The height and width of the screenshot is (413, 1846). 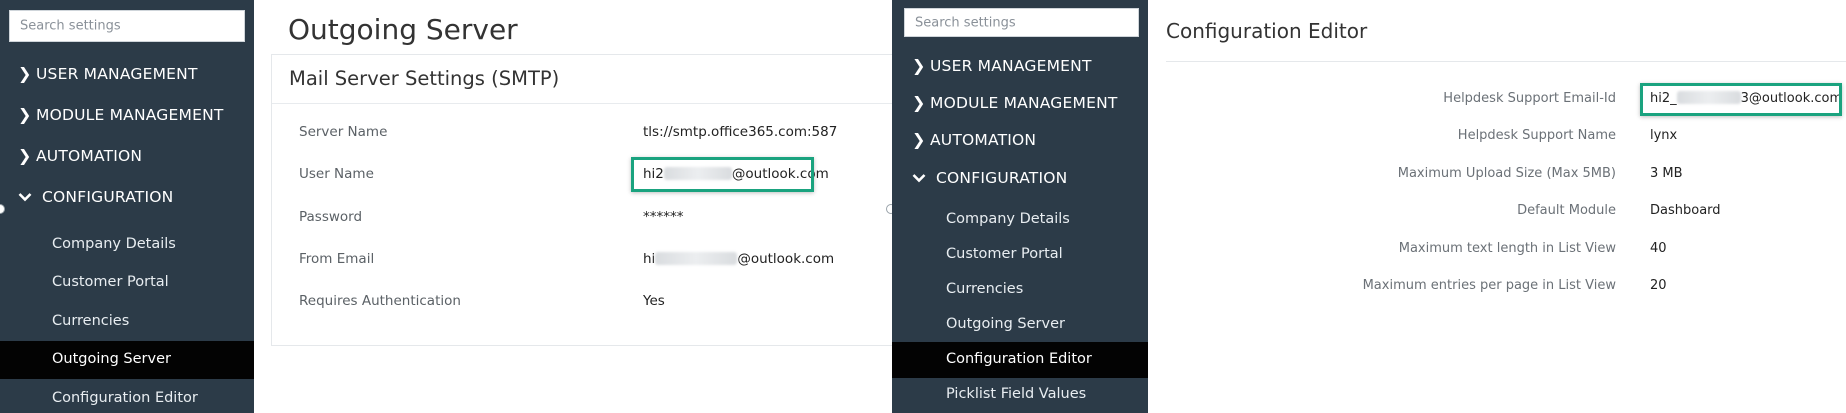 I want to click on field-value-max-upload-size: 3 MB, so click(x=1666, y=173).